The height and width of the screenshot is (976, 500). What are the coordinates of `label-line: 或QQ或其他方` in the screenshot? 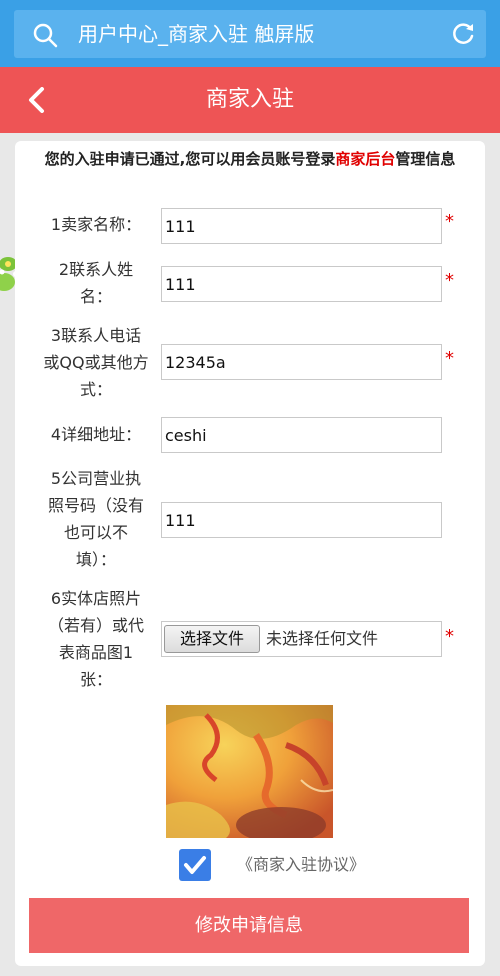 It's located at (96, 362).